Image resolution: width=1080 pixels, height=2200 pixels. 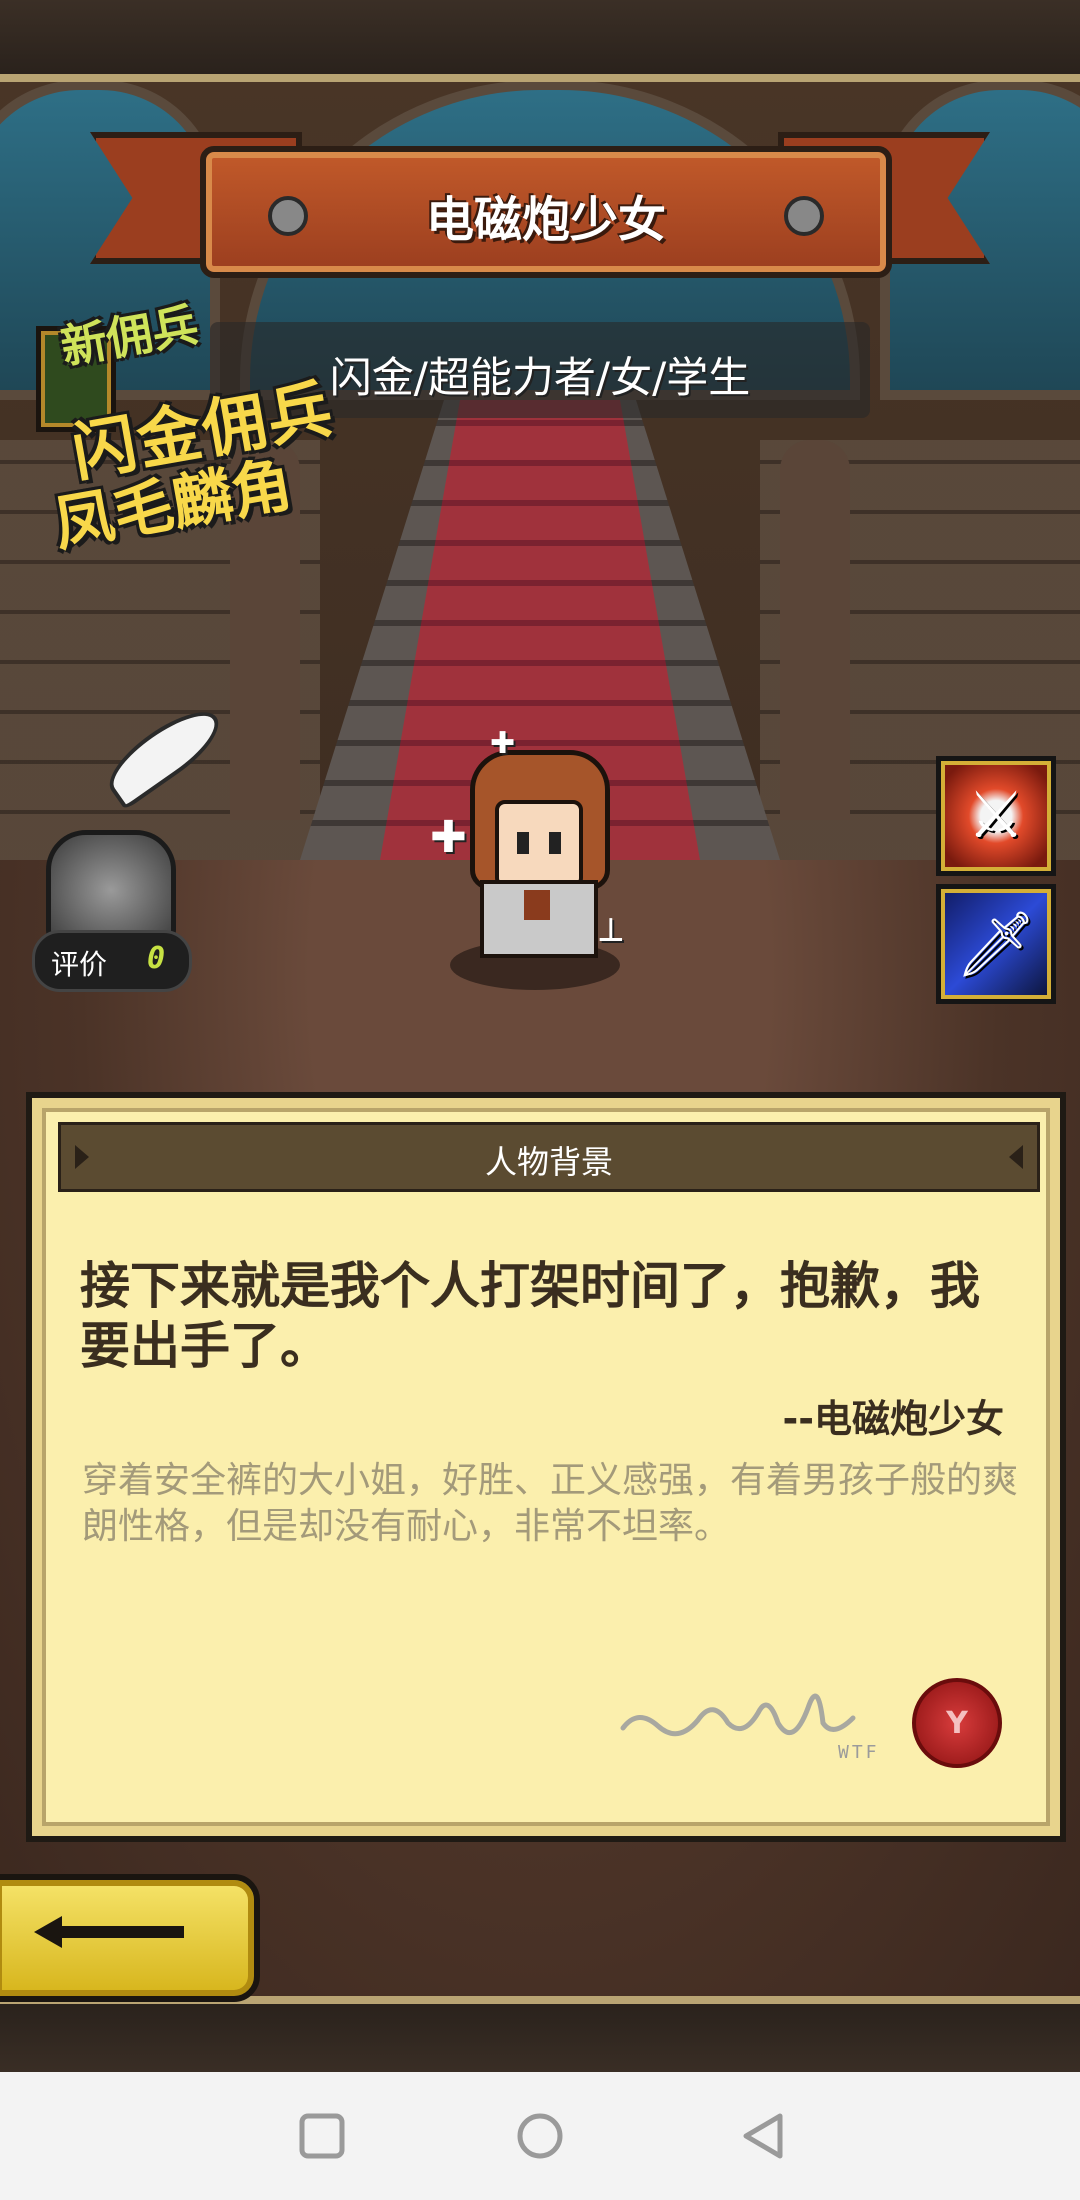 I want to click on seal-glyph: Y, so click(x=957, y=1723).